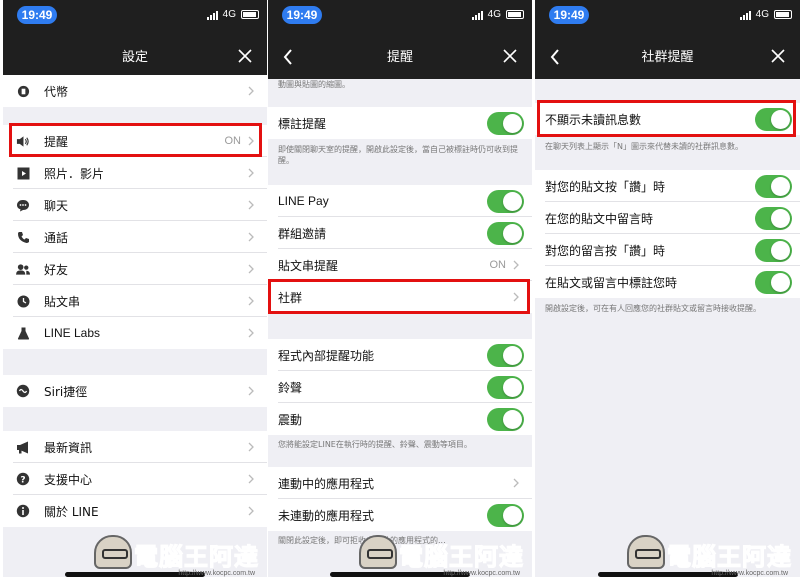 This screenshot has height=577, width=800. What do you see at coordinates (400, 483) in the screenshot?
I see `linked-apps-row: 連動中的應用程式` at bounding box center [400, 483].